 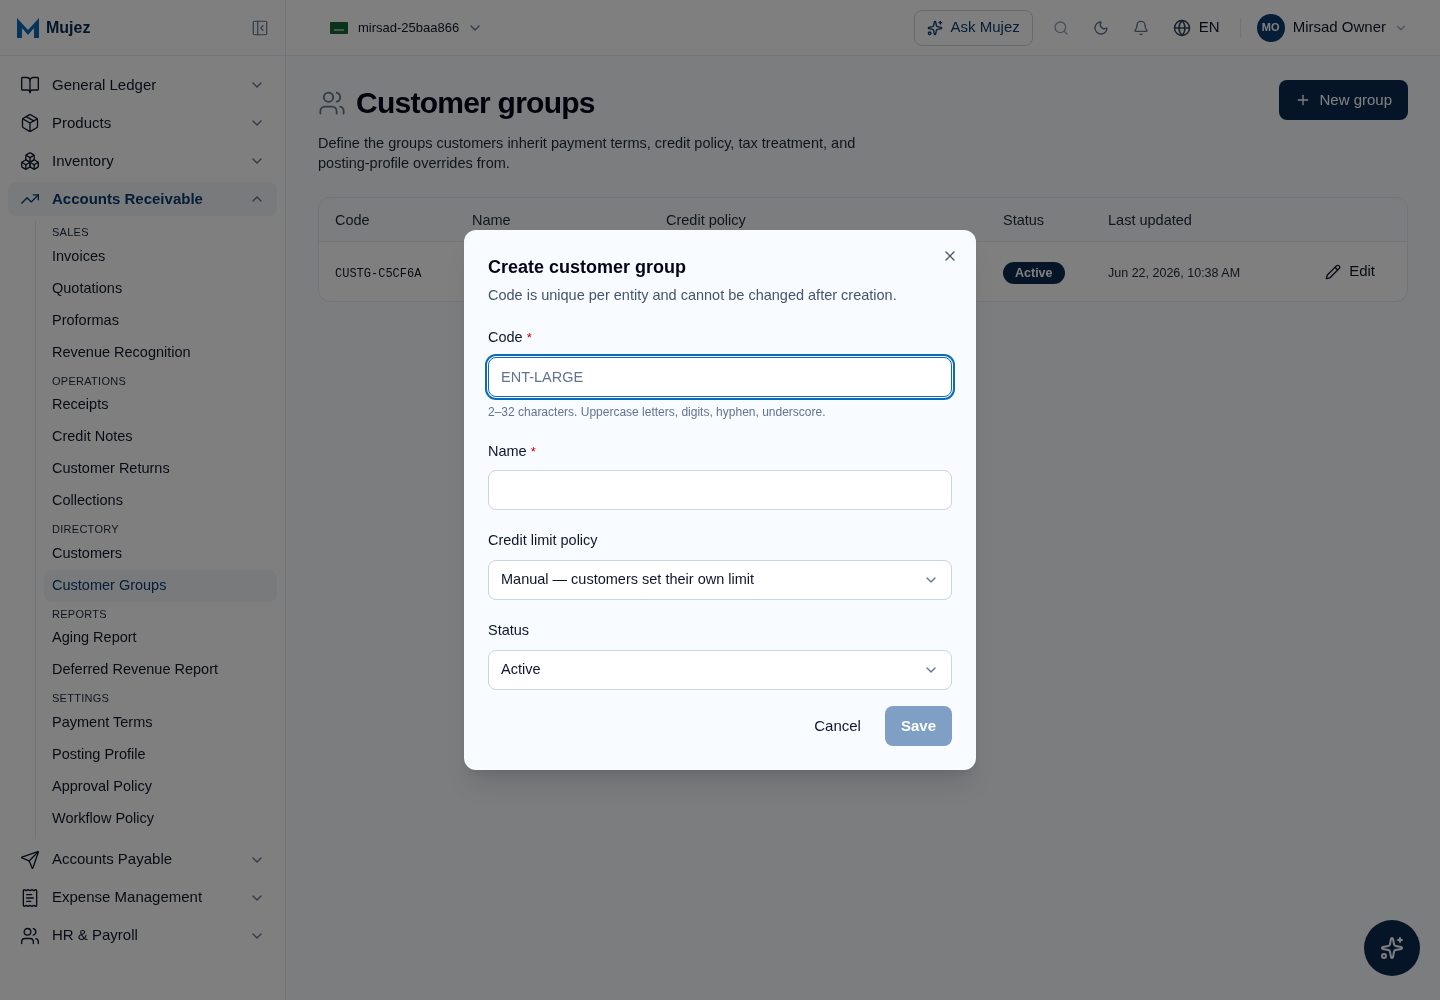 I want to click on dialog-description: Code is unique per entity and cannot be changed after creation., so click(x=693, y=296).